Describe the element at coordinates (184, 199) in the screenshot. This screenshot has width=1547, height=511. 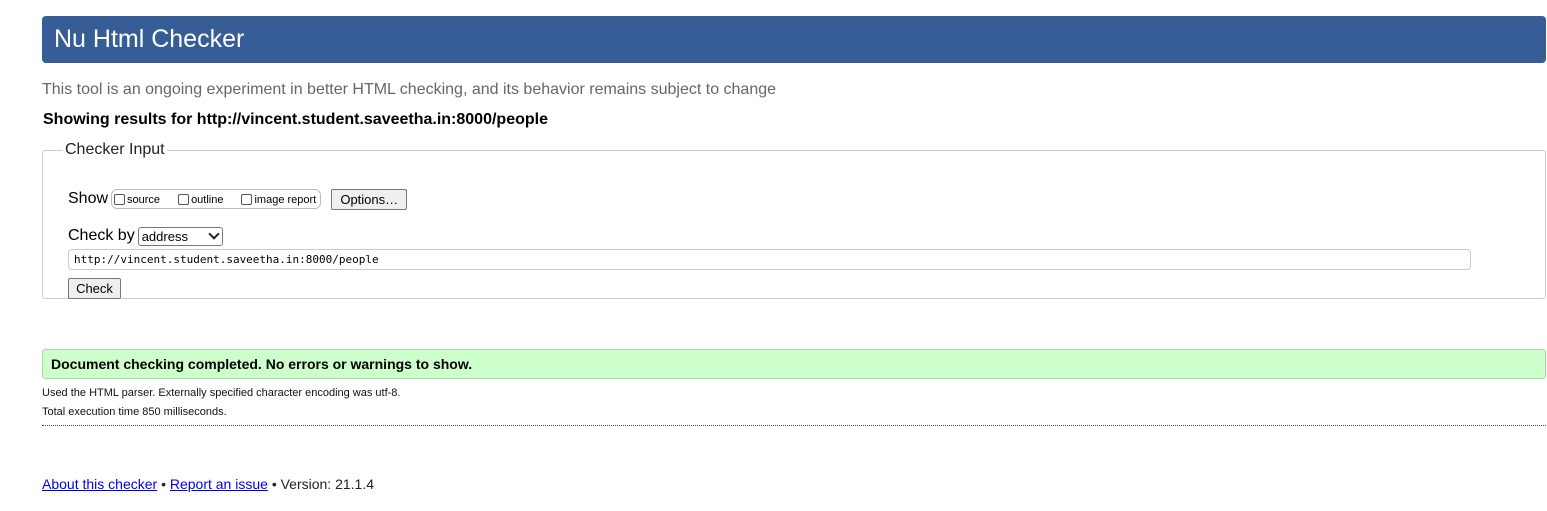
I see `outline-checkbox` at that location.